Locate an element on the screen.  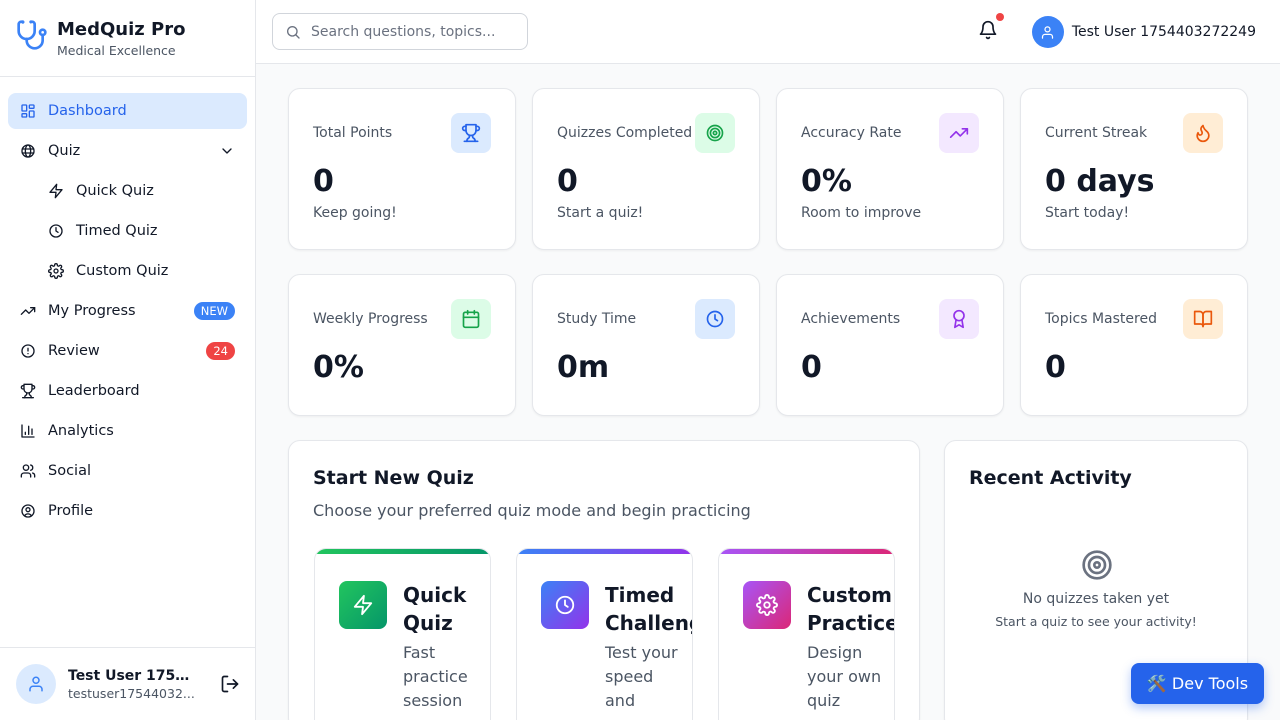
mode-description: Test your speed and accuracy is located at coordinates (641, 681).